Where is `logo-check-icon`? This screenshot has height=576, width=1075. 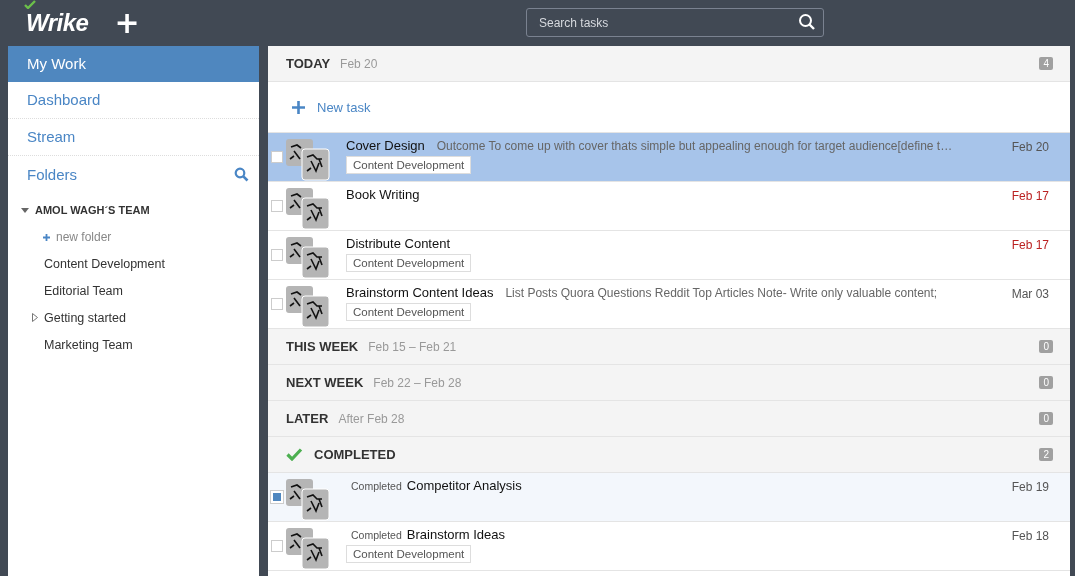
logo-check-icon is located at coordinates (30, 4).